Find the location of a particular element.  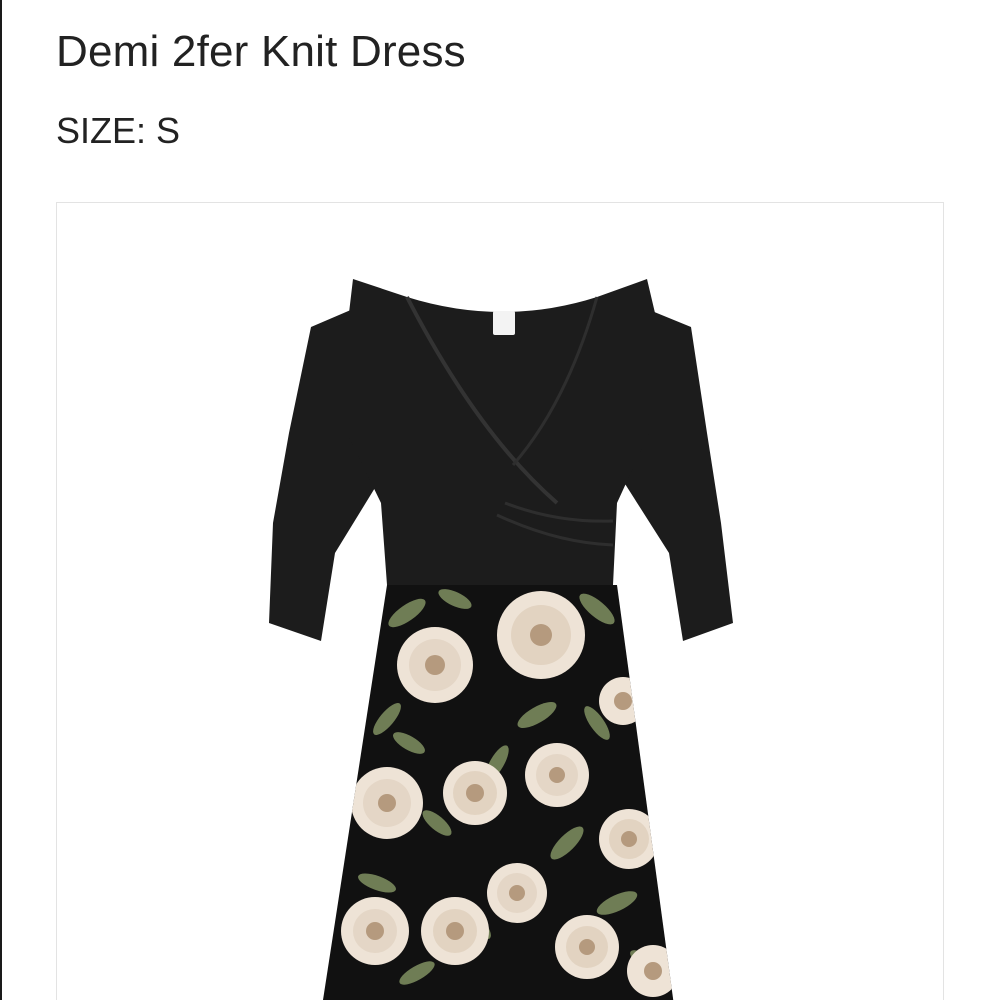

neck-label is located at coordinates (504, 323).